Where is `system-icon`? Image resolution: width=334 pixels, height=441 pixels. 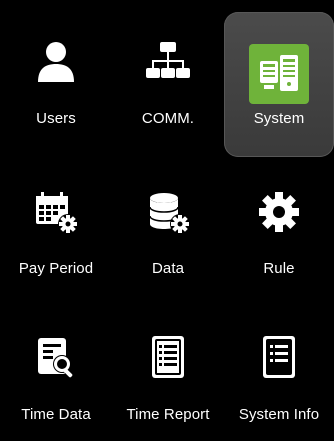 system-icon is located at coordinates (279, 74).